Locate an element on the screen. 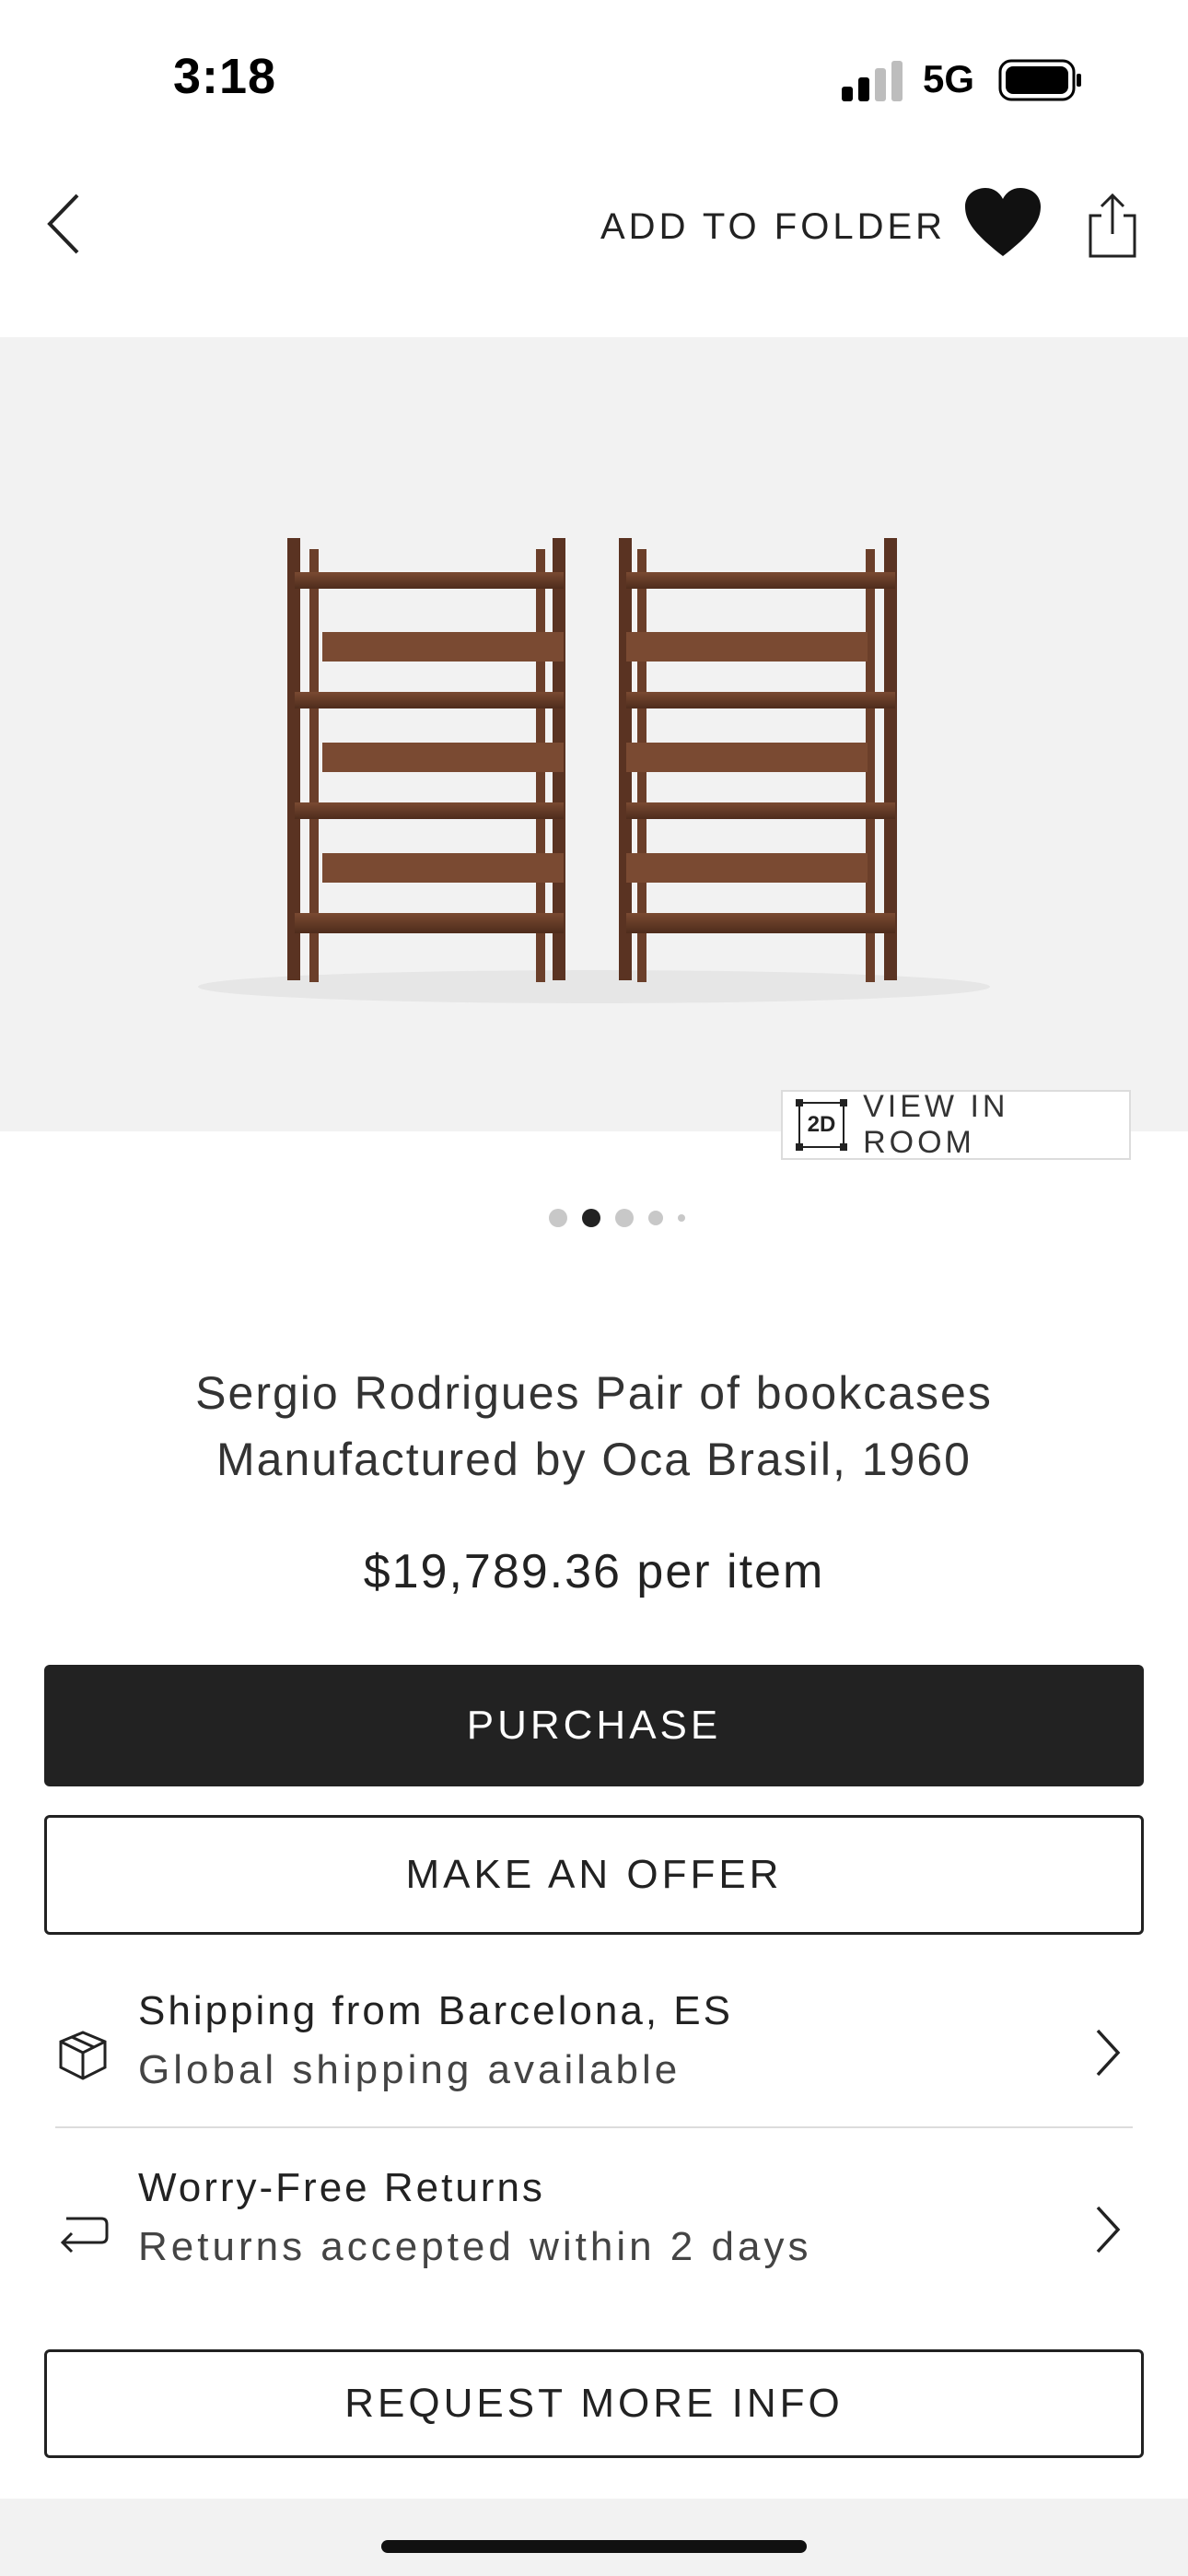 The width and height of the screenshot is (1188, 2576). share-icon is located at coordinates (1112, 225).